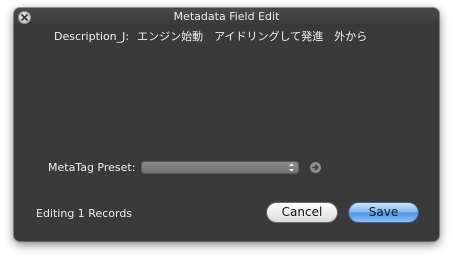  Describe the element at coordinates (291, 167) in the screenshot. I see `chevron-updown-icon` at that location.